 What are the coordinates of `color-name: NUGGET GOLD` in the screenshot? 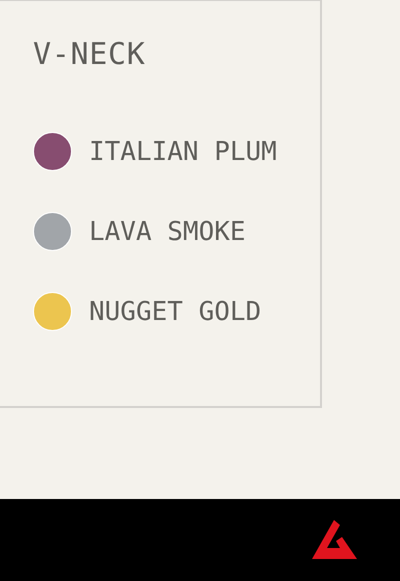 It's located at (175, 311).